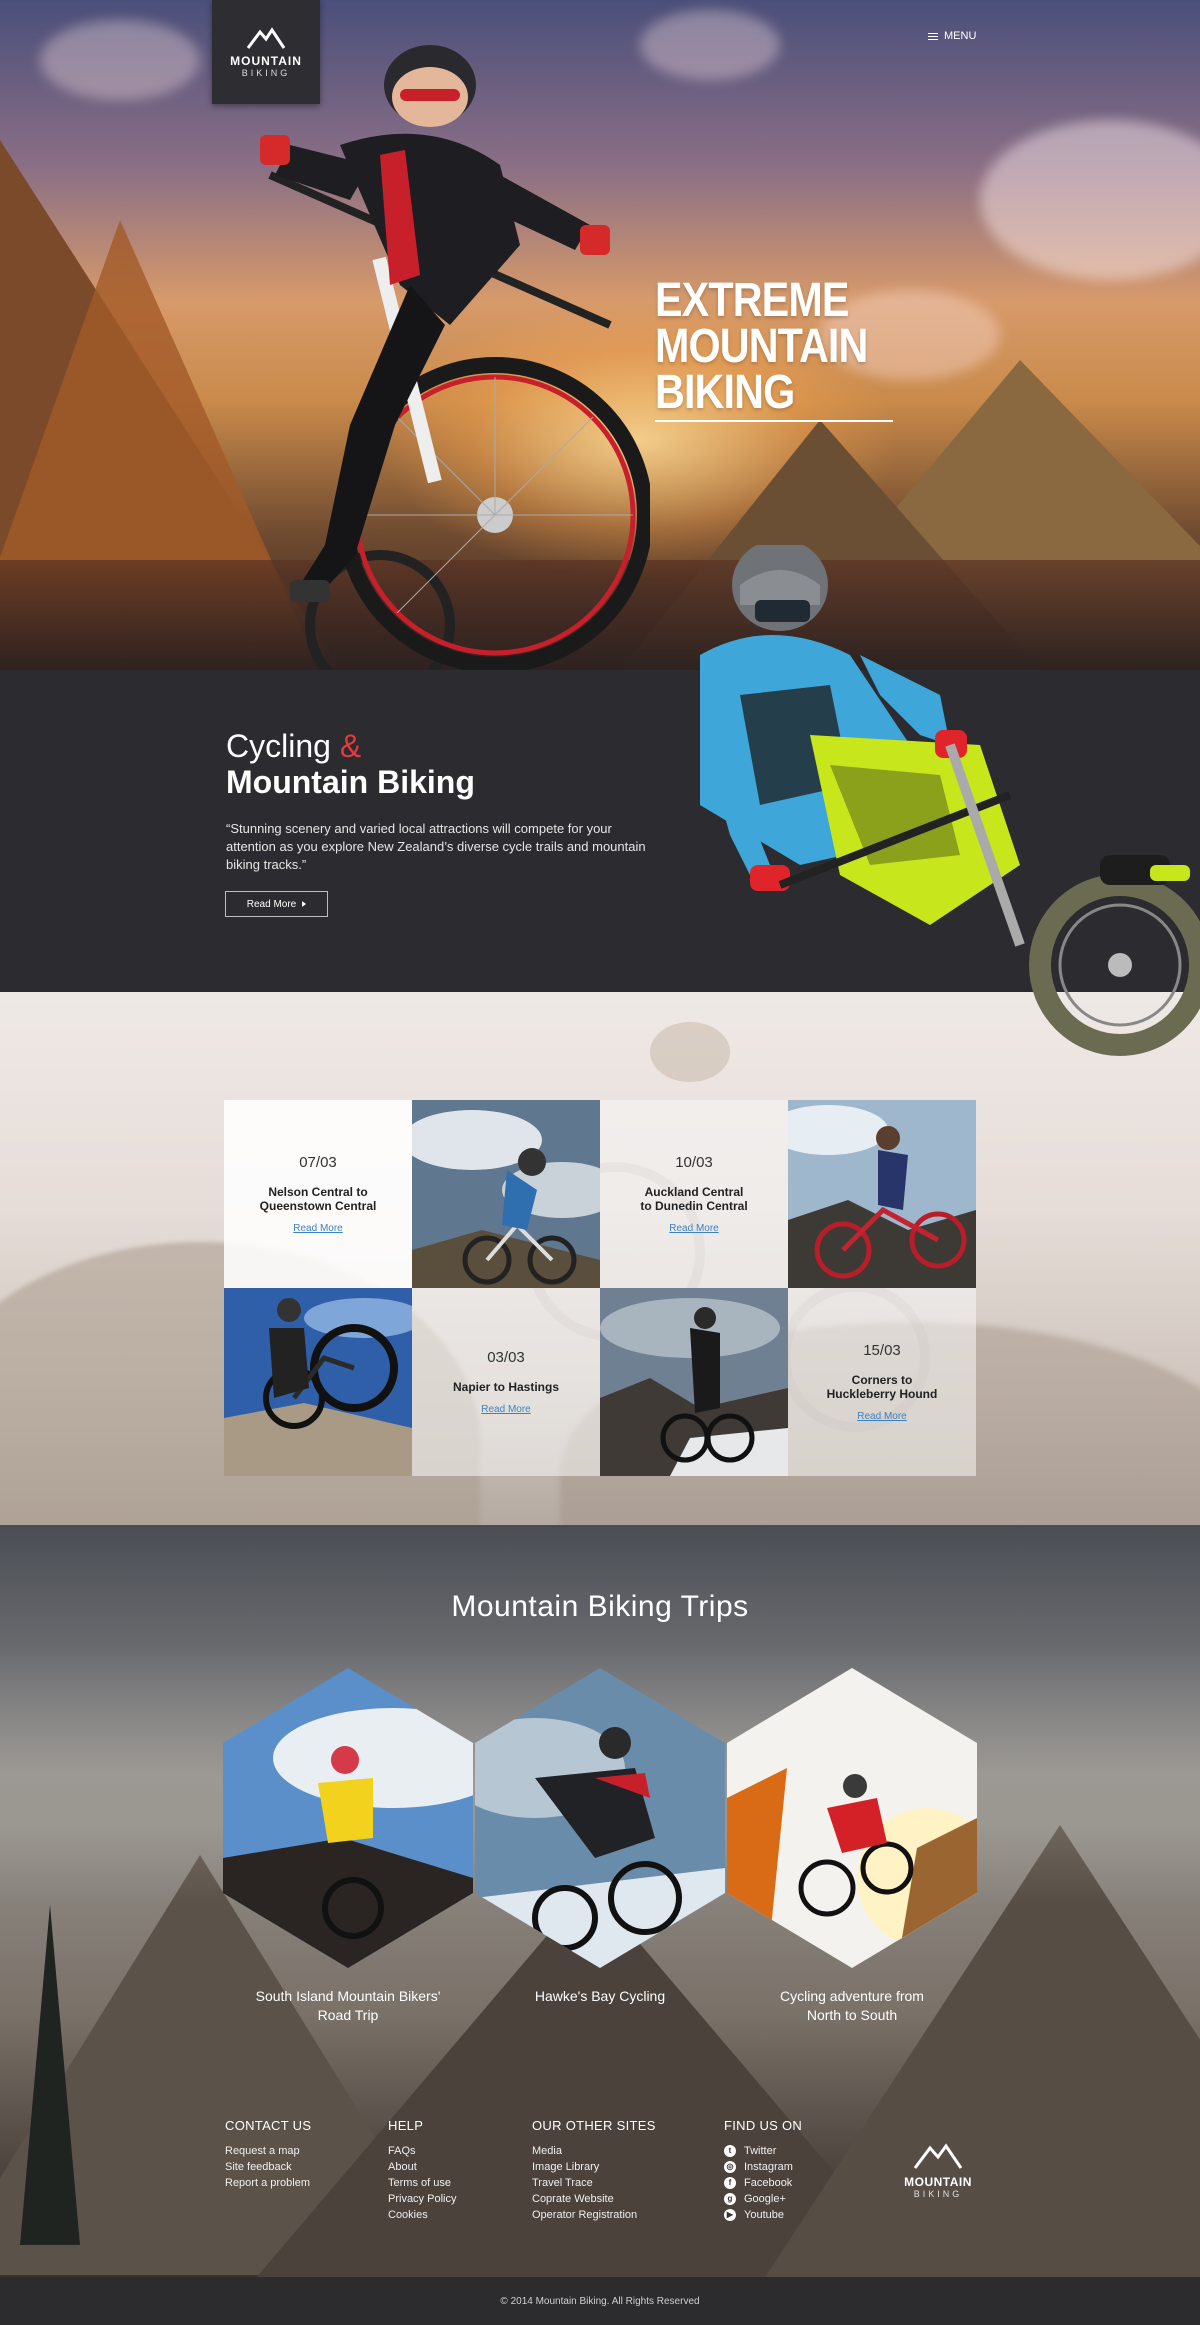 The height and width of the screenshot is (2325, 1200). I want to click on trip-label-line-2: Road Trip, so click(348, 2015).